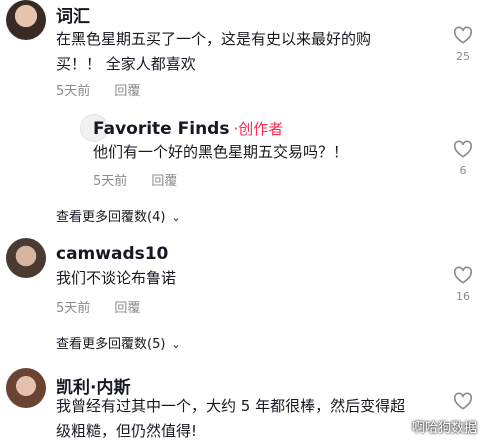 This screenshot has width=487, height=444. What do you see at coordinates (161, 129) in the screenshot?
I see `reply-username-text: Favorite Finds` at bounding box center [161, 129].